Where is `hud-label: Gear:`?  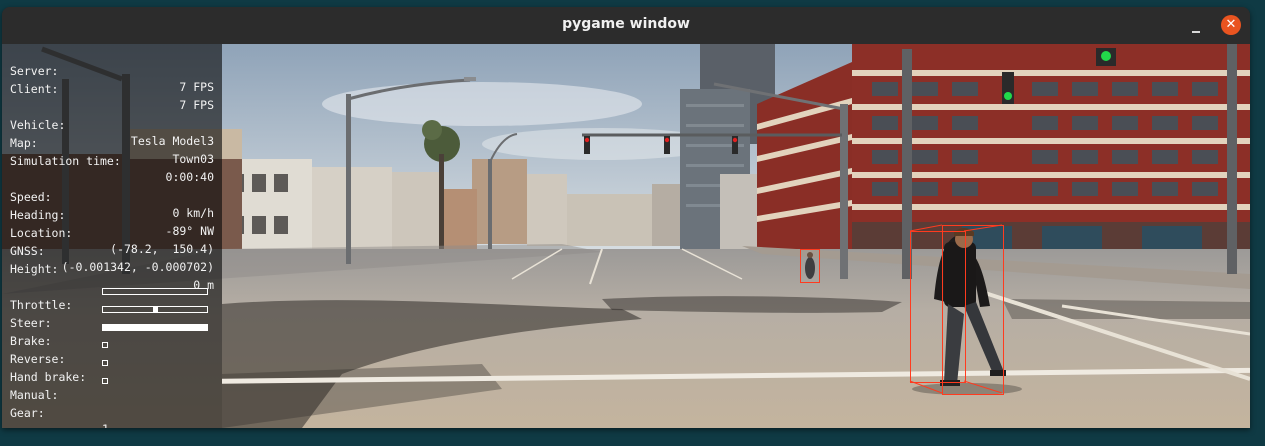 hud-label: Gear: is located at coordinates (27, 413).